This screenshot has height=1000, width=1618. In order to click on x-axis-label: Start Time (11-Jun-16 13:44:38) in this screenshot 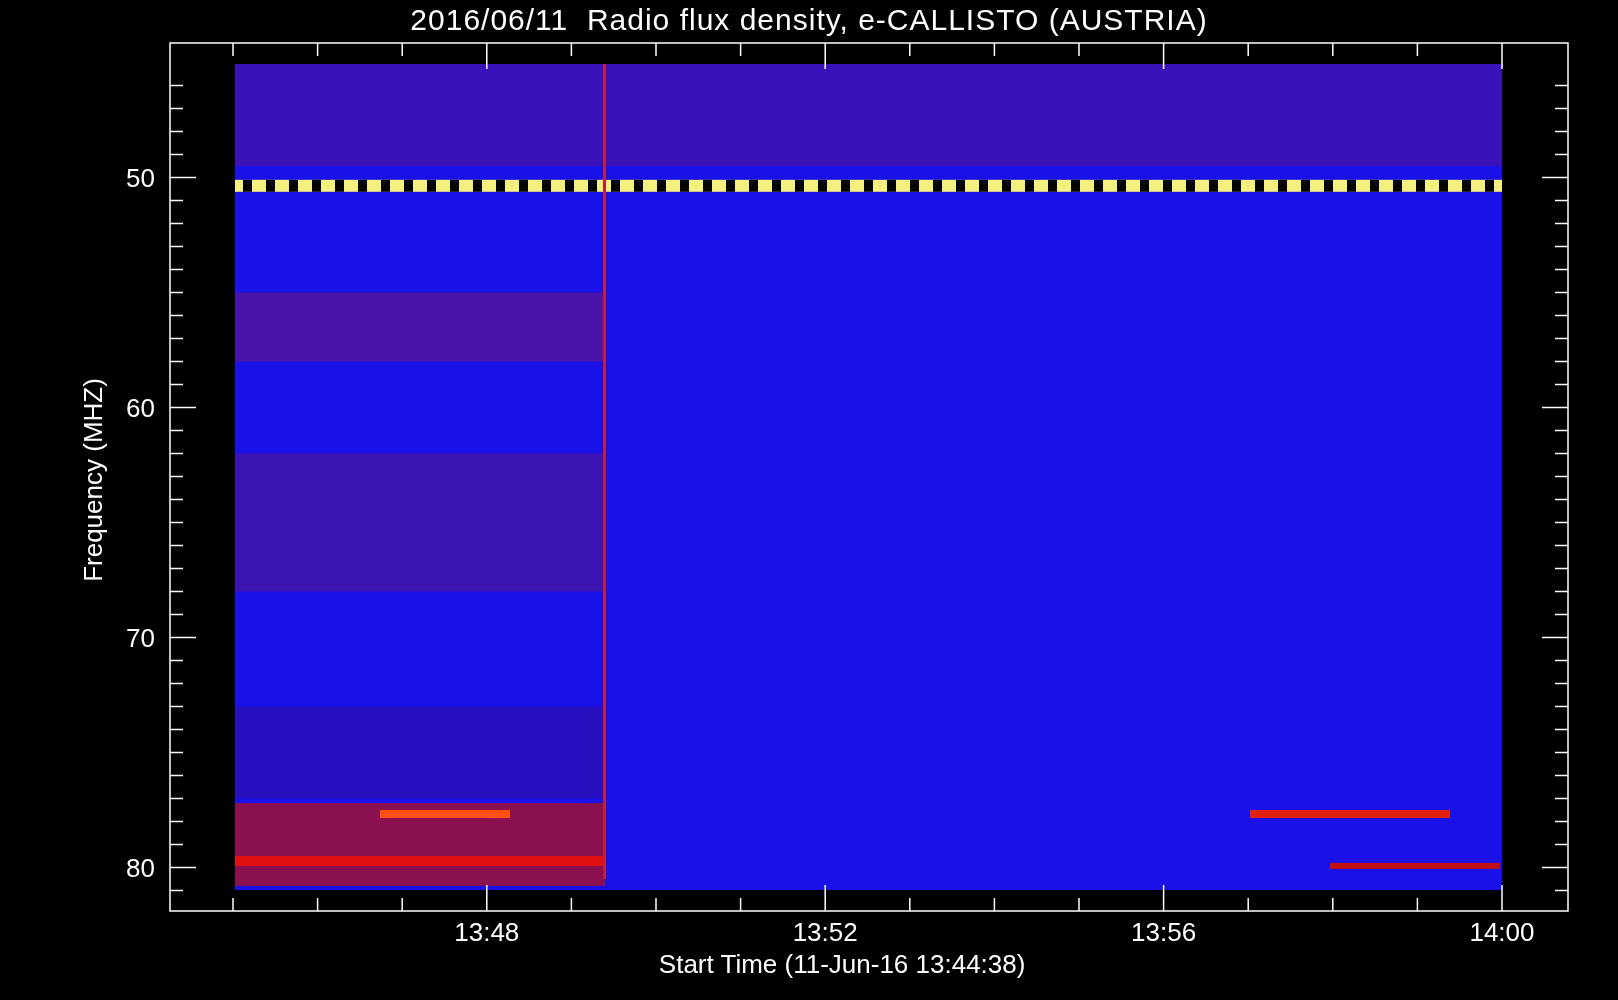, I will do `click(842, 964)`.